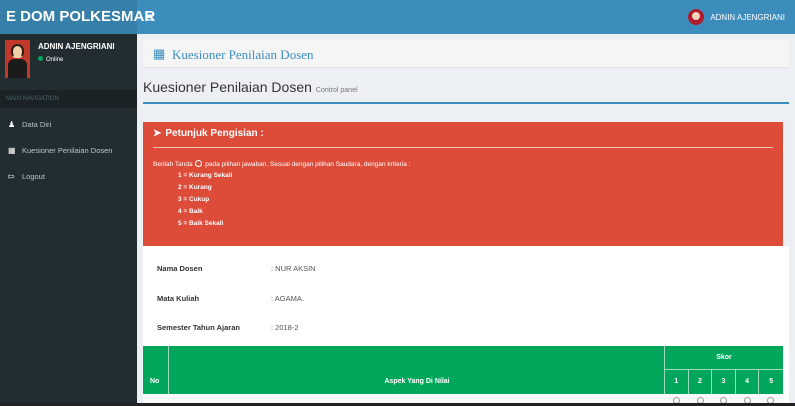 The height and width of the screenshot is (406, 795). I want to click on status-indicator: Online, so click(50, 59).